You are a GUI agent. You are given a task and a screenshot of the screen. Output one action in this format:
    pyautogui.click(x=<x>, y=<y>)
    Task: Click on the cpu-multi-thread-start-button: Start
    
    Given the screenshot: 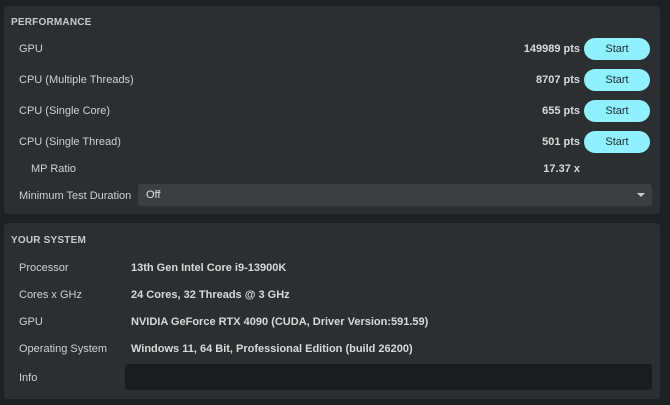 What is the action you would take?
    pyautogui.click(x=617, y=80)
    